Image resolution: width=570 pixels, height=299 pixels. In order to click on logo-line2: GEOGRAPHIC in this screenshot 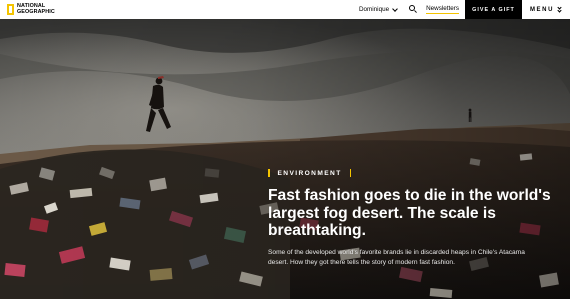, I will do `click(36, 11)`.